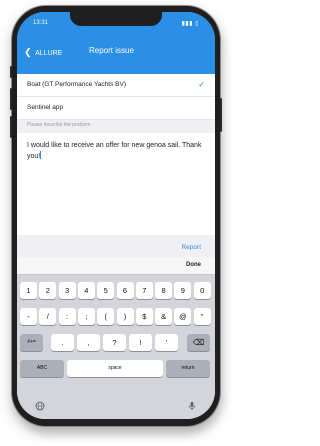  I want to click on key: 0, so click(202, 290).